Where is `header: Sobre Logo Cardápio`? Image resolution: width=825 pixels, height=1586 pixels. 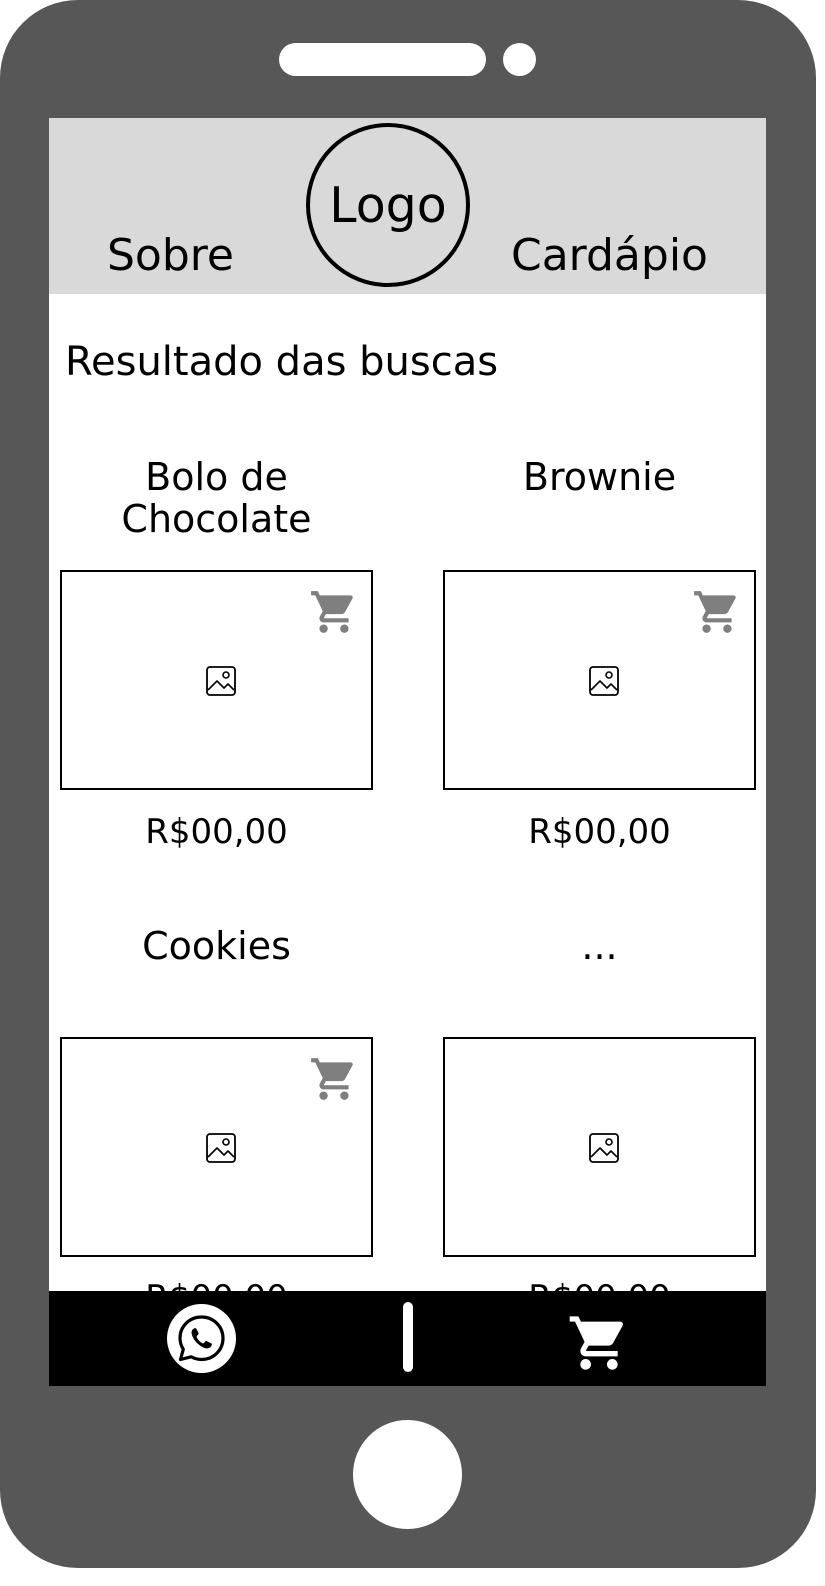
header: Sobre Logo Cardápio is located at coordinates (407, 206).